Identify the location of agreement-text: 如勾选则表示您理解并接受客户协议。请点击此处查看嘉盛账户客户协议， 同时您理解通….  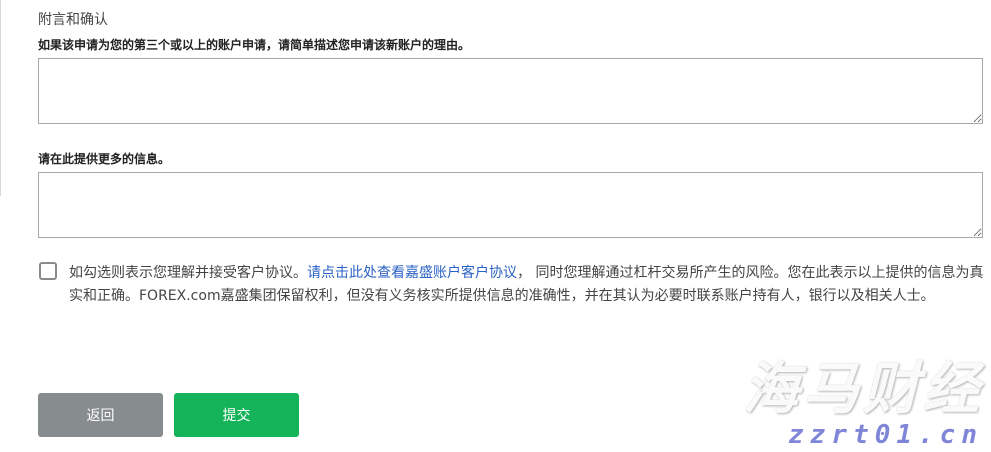
(528, 285).